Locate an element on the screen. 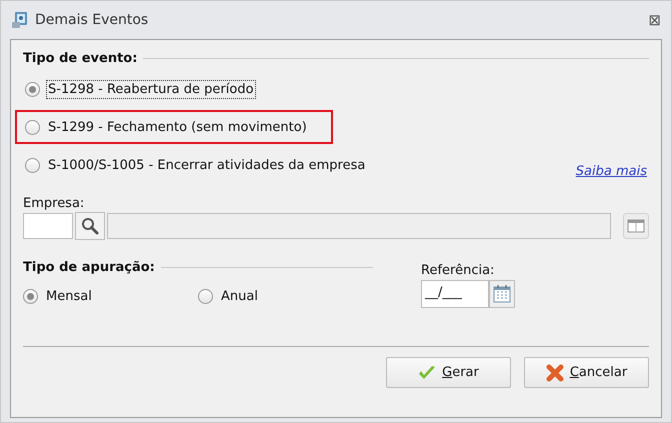 This screenshot has height=423, width=672. close-icon is located at coordinates (555, 373).